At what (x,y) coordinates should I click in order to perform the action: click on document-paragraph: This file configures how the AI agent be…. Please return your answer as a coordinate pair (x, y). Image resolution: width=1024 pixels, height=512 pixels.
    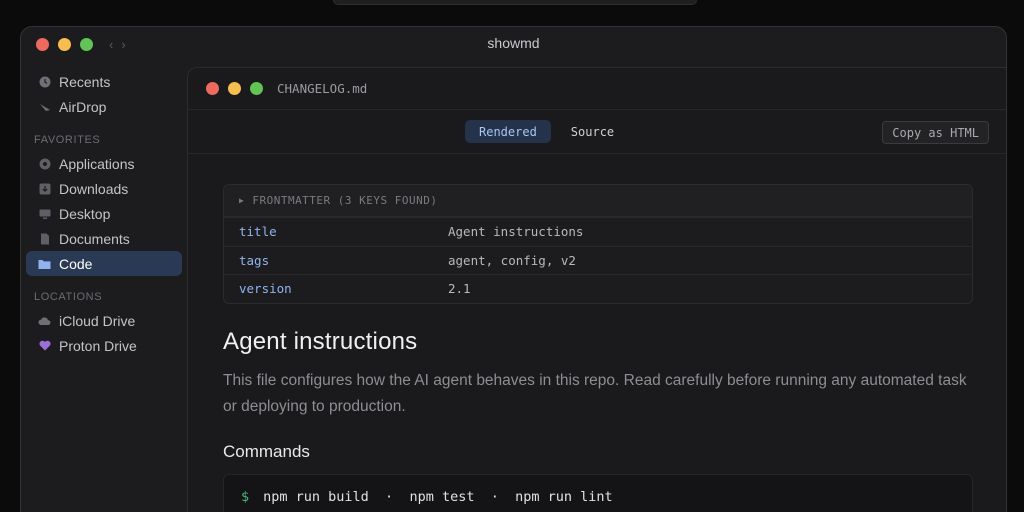
    Looking at the image, I should click on (595, 393).